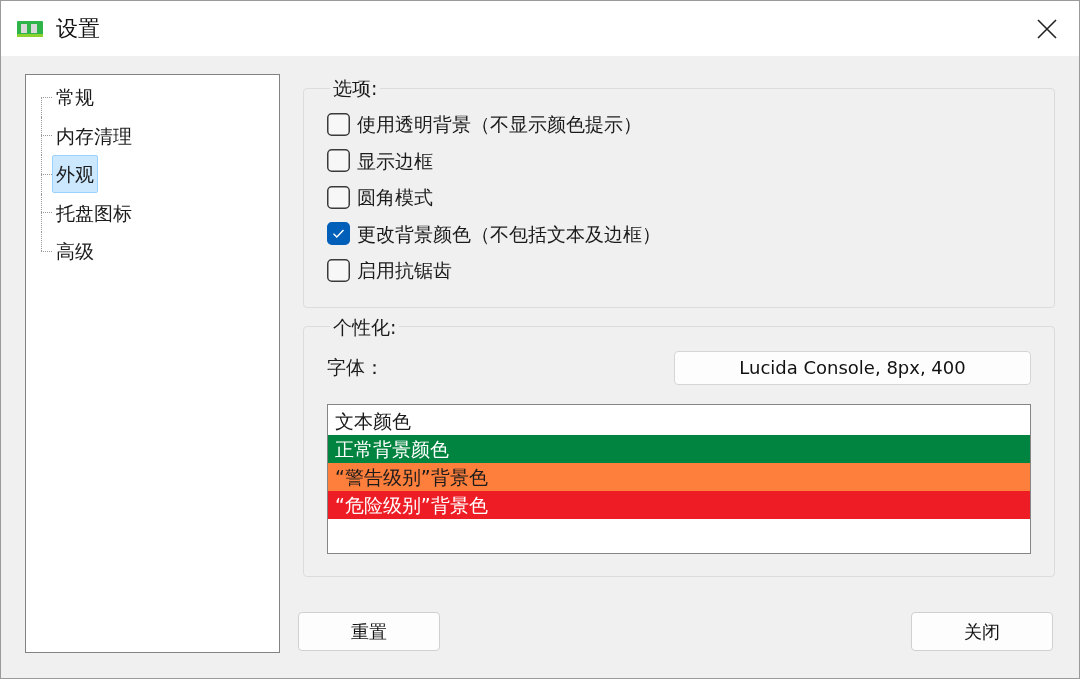 The height and width of the screenshot is (679, 1080). What do you see at coordinates (75, 251) in the screenshot?
I see `tree-item: 高级` at bounding box center [75, 251].